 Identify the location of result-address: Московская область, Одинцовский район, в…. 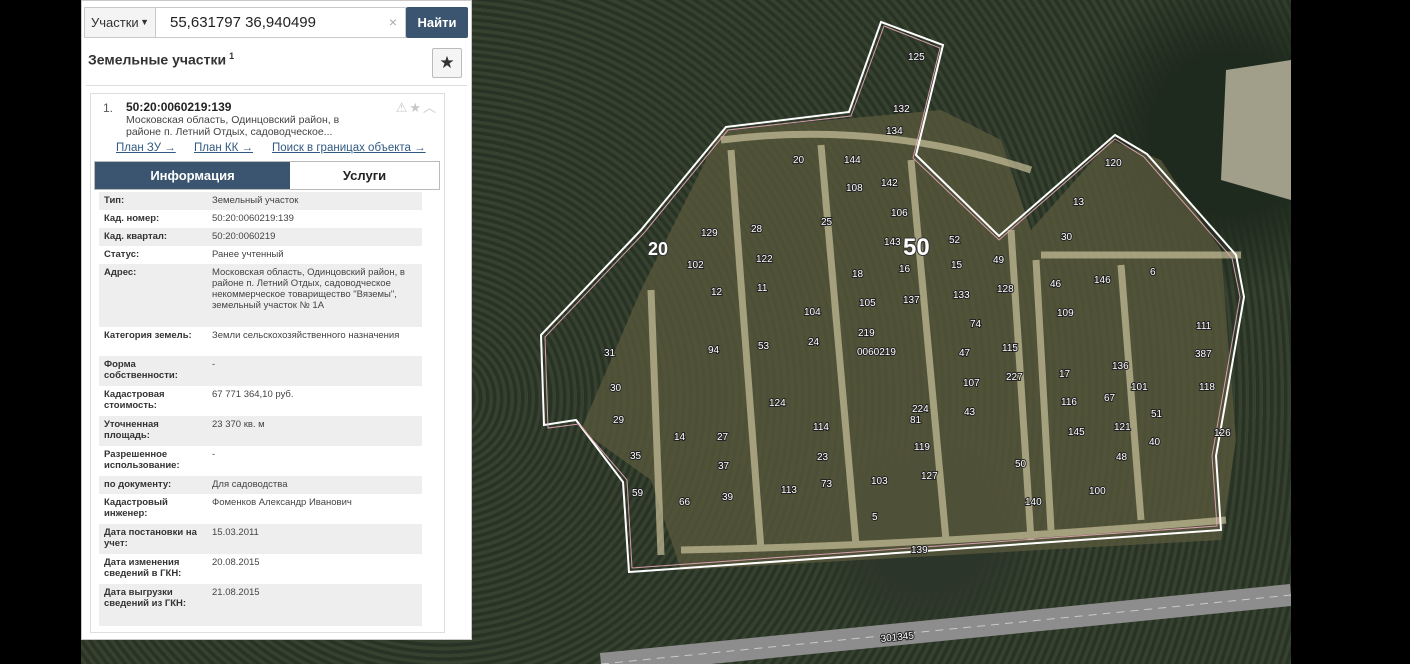
(233, 126).